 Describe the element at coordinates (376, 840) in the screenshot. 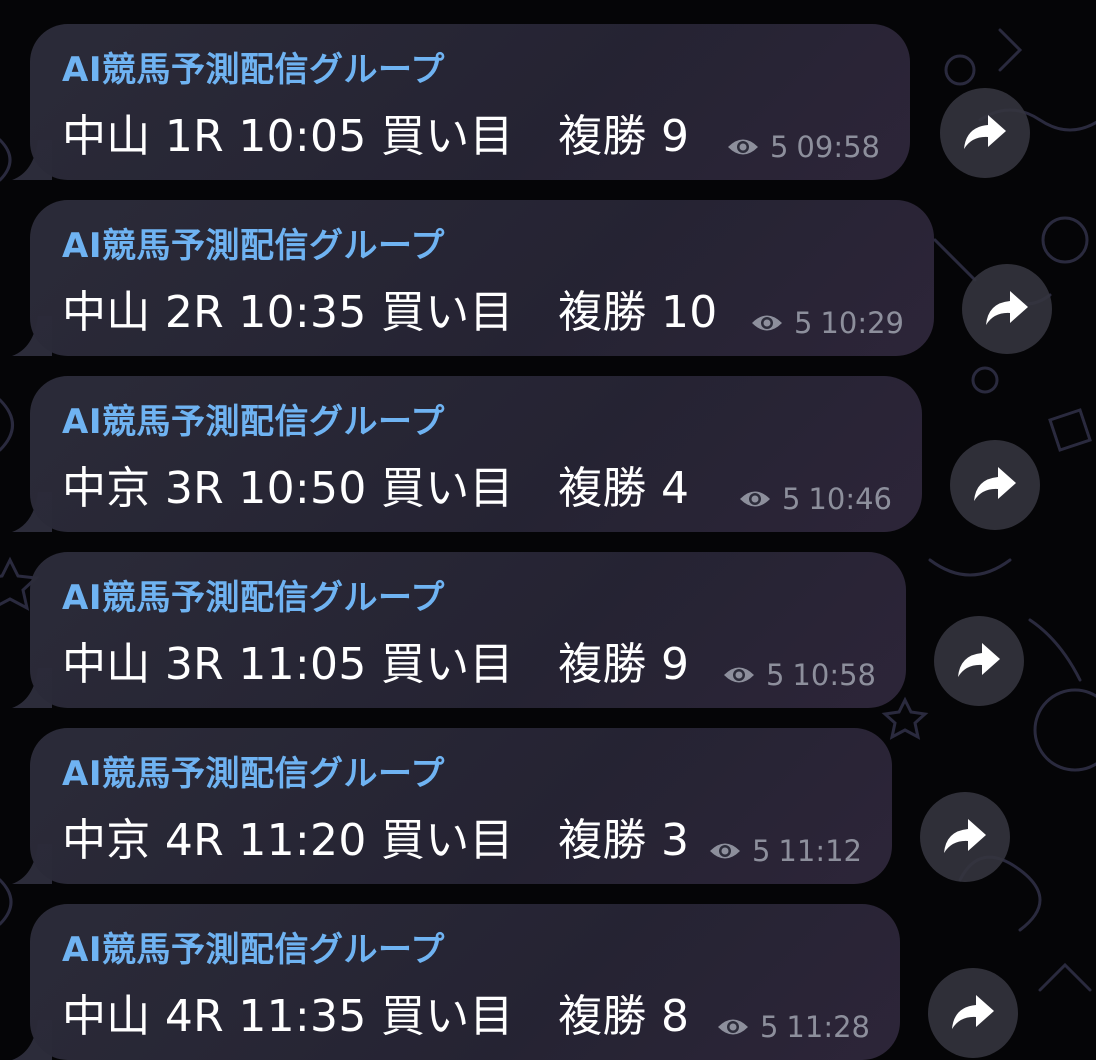

I see `message-text: 中京 4R 11:20 買い目 複勝 3` at that location.